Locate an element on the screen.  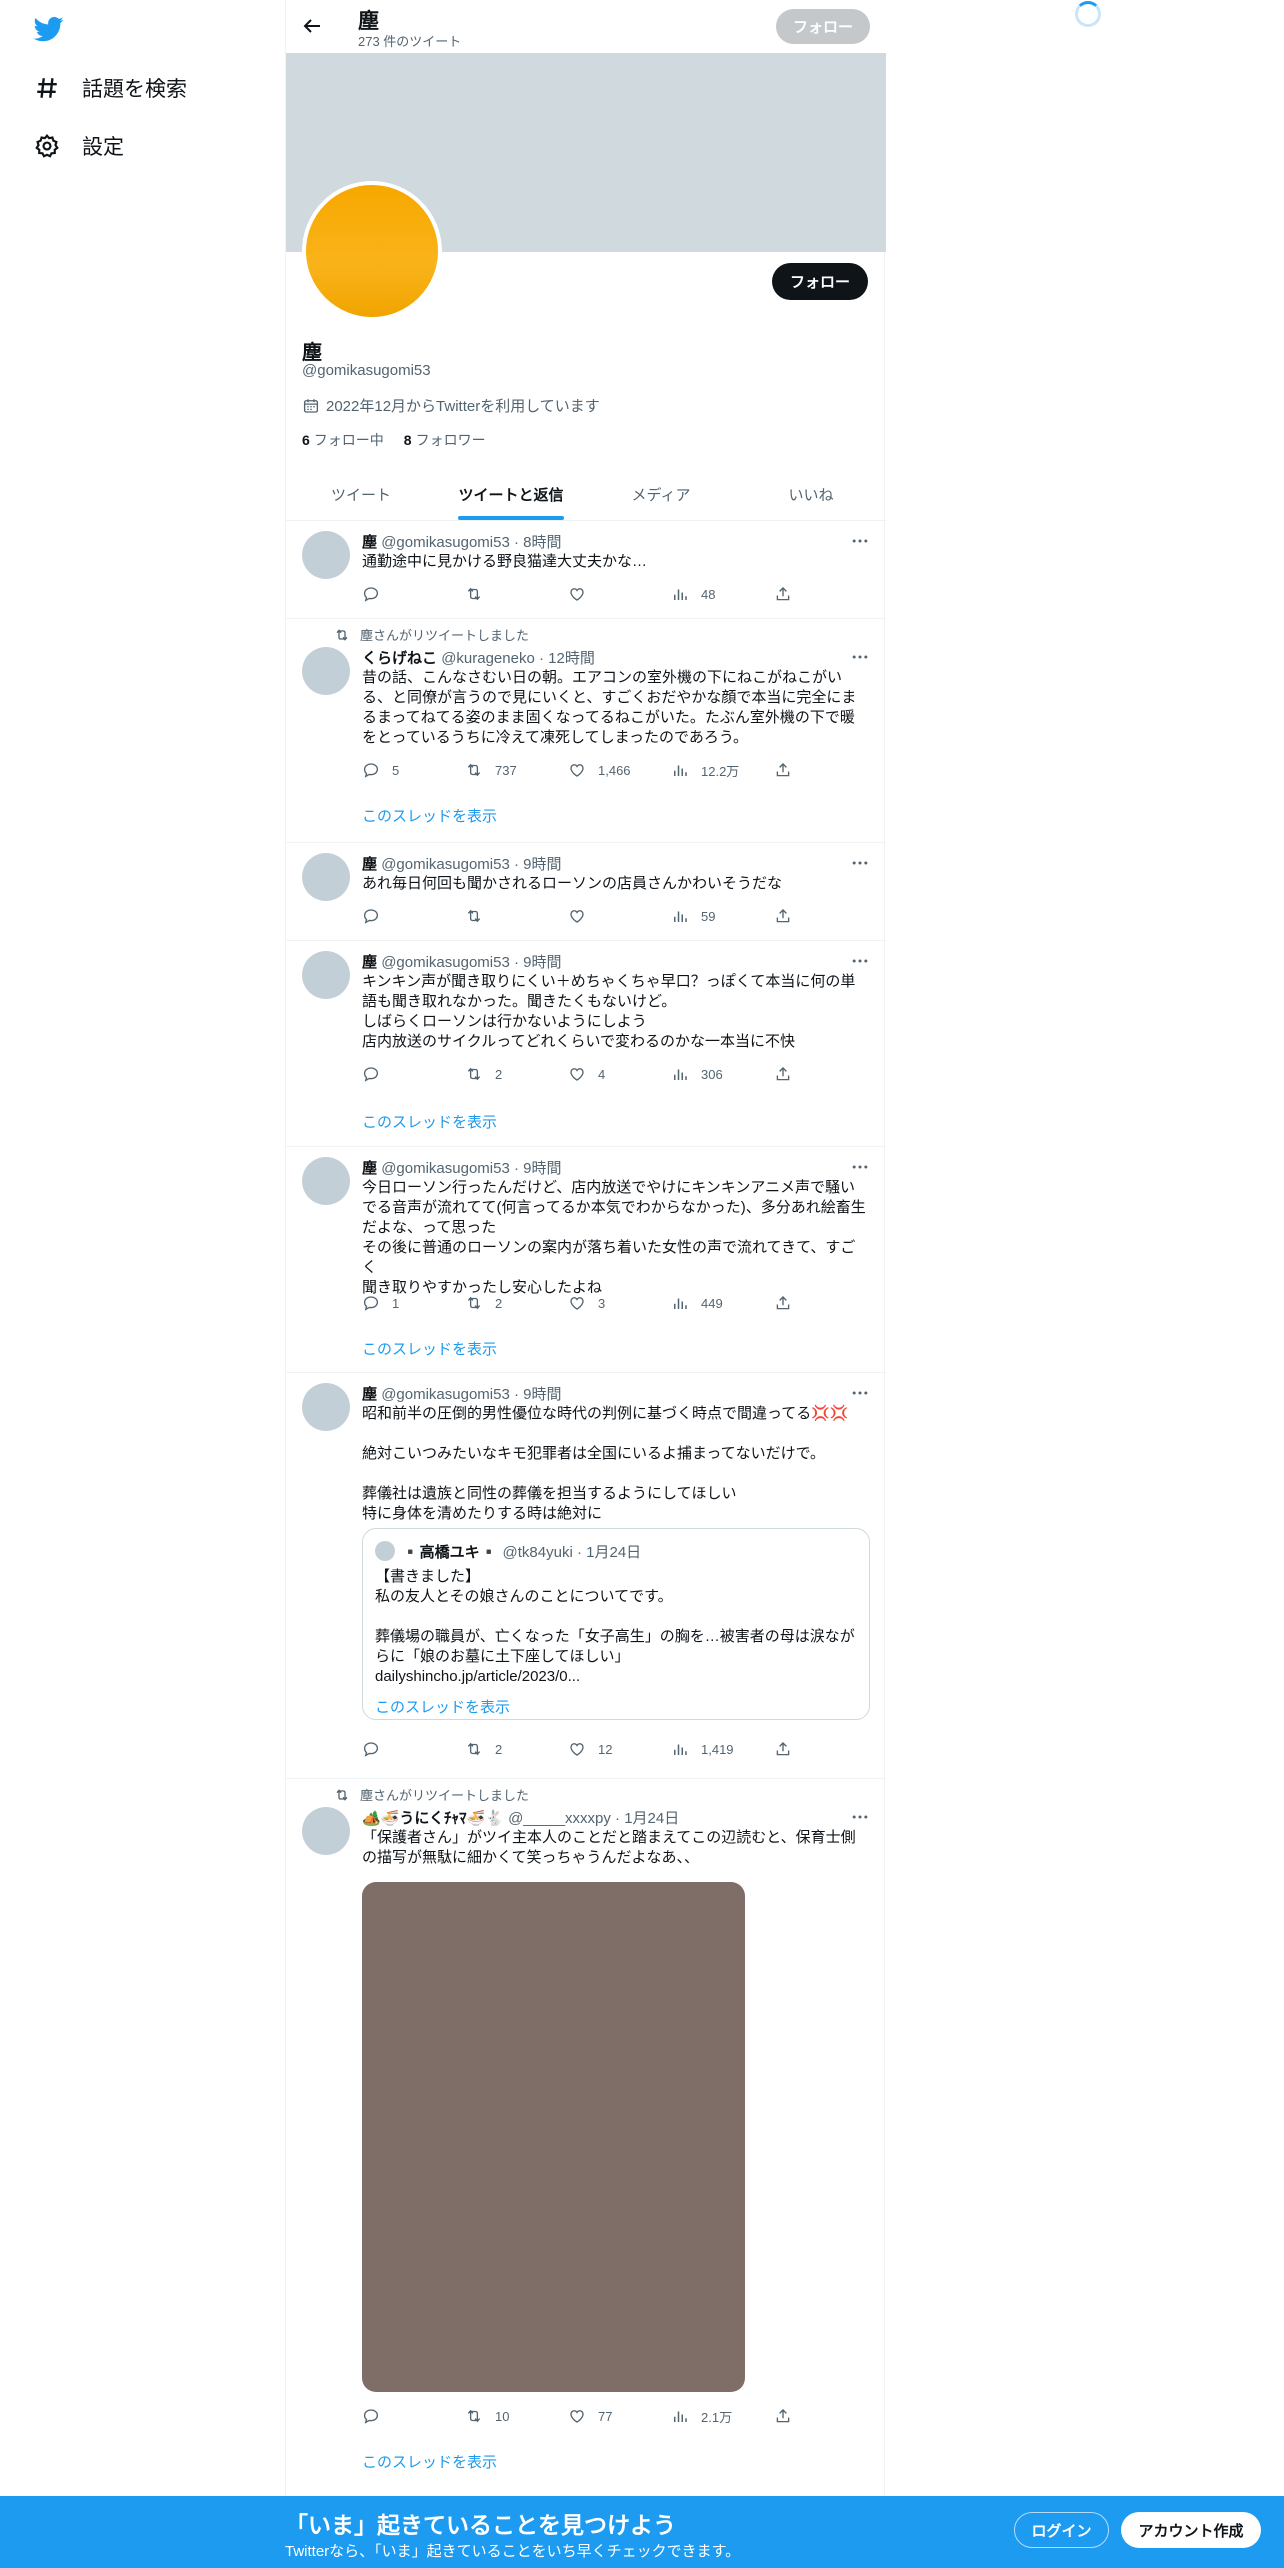
views-button: 306 is located at coordinates (711, 1074).